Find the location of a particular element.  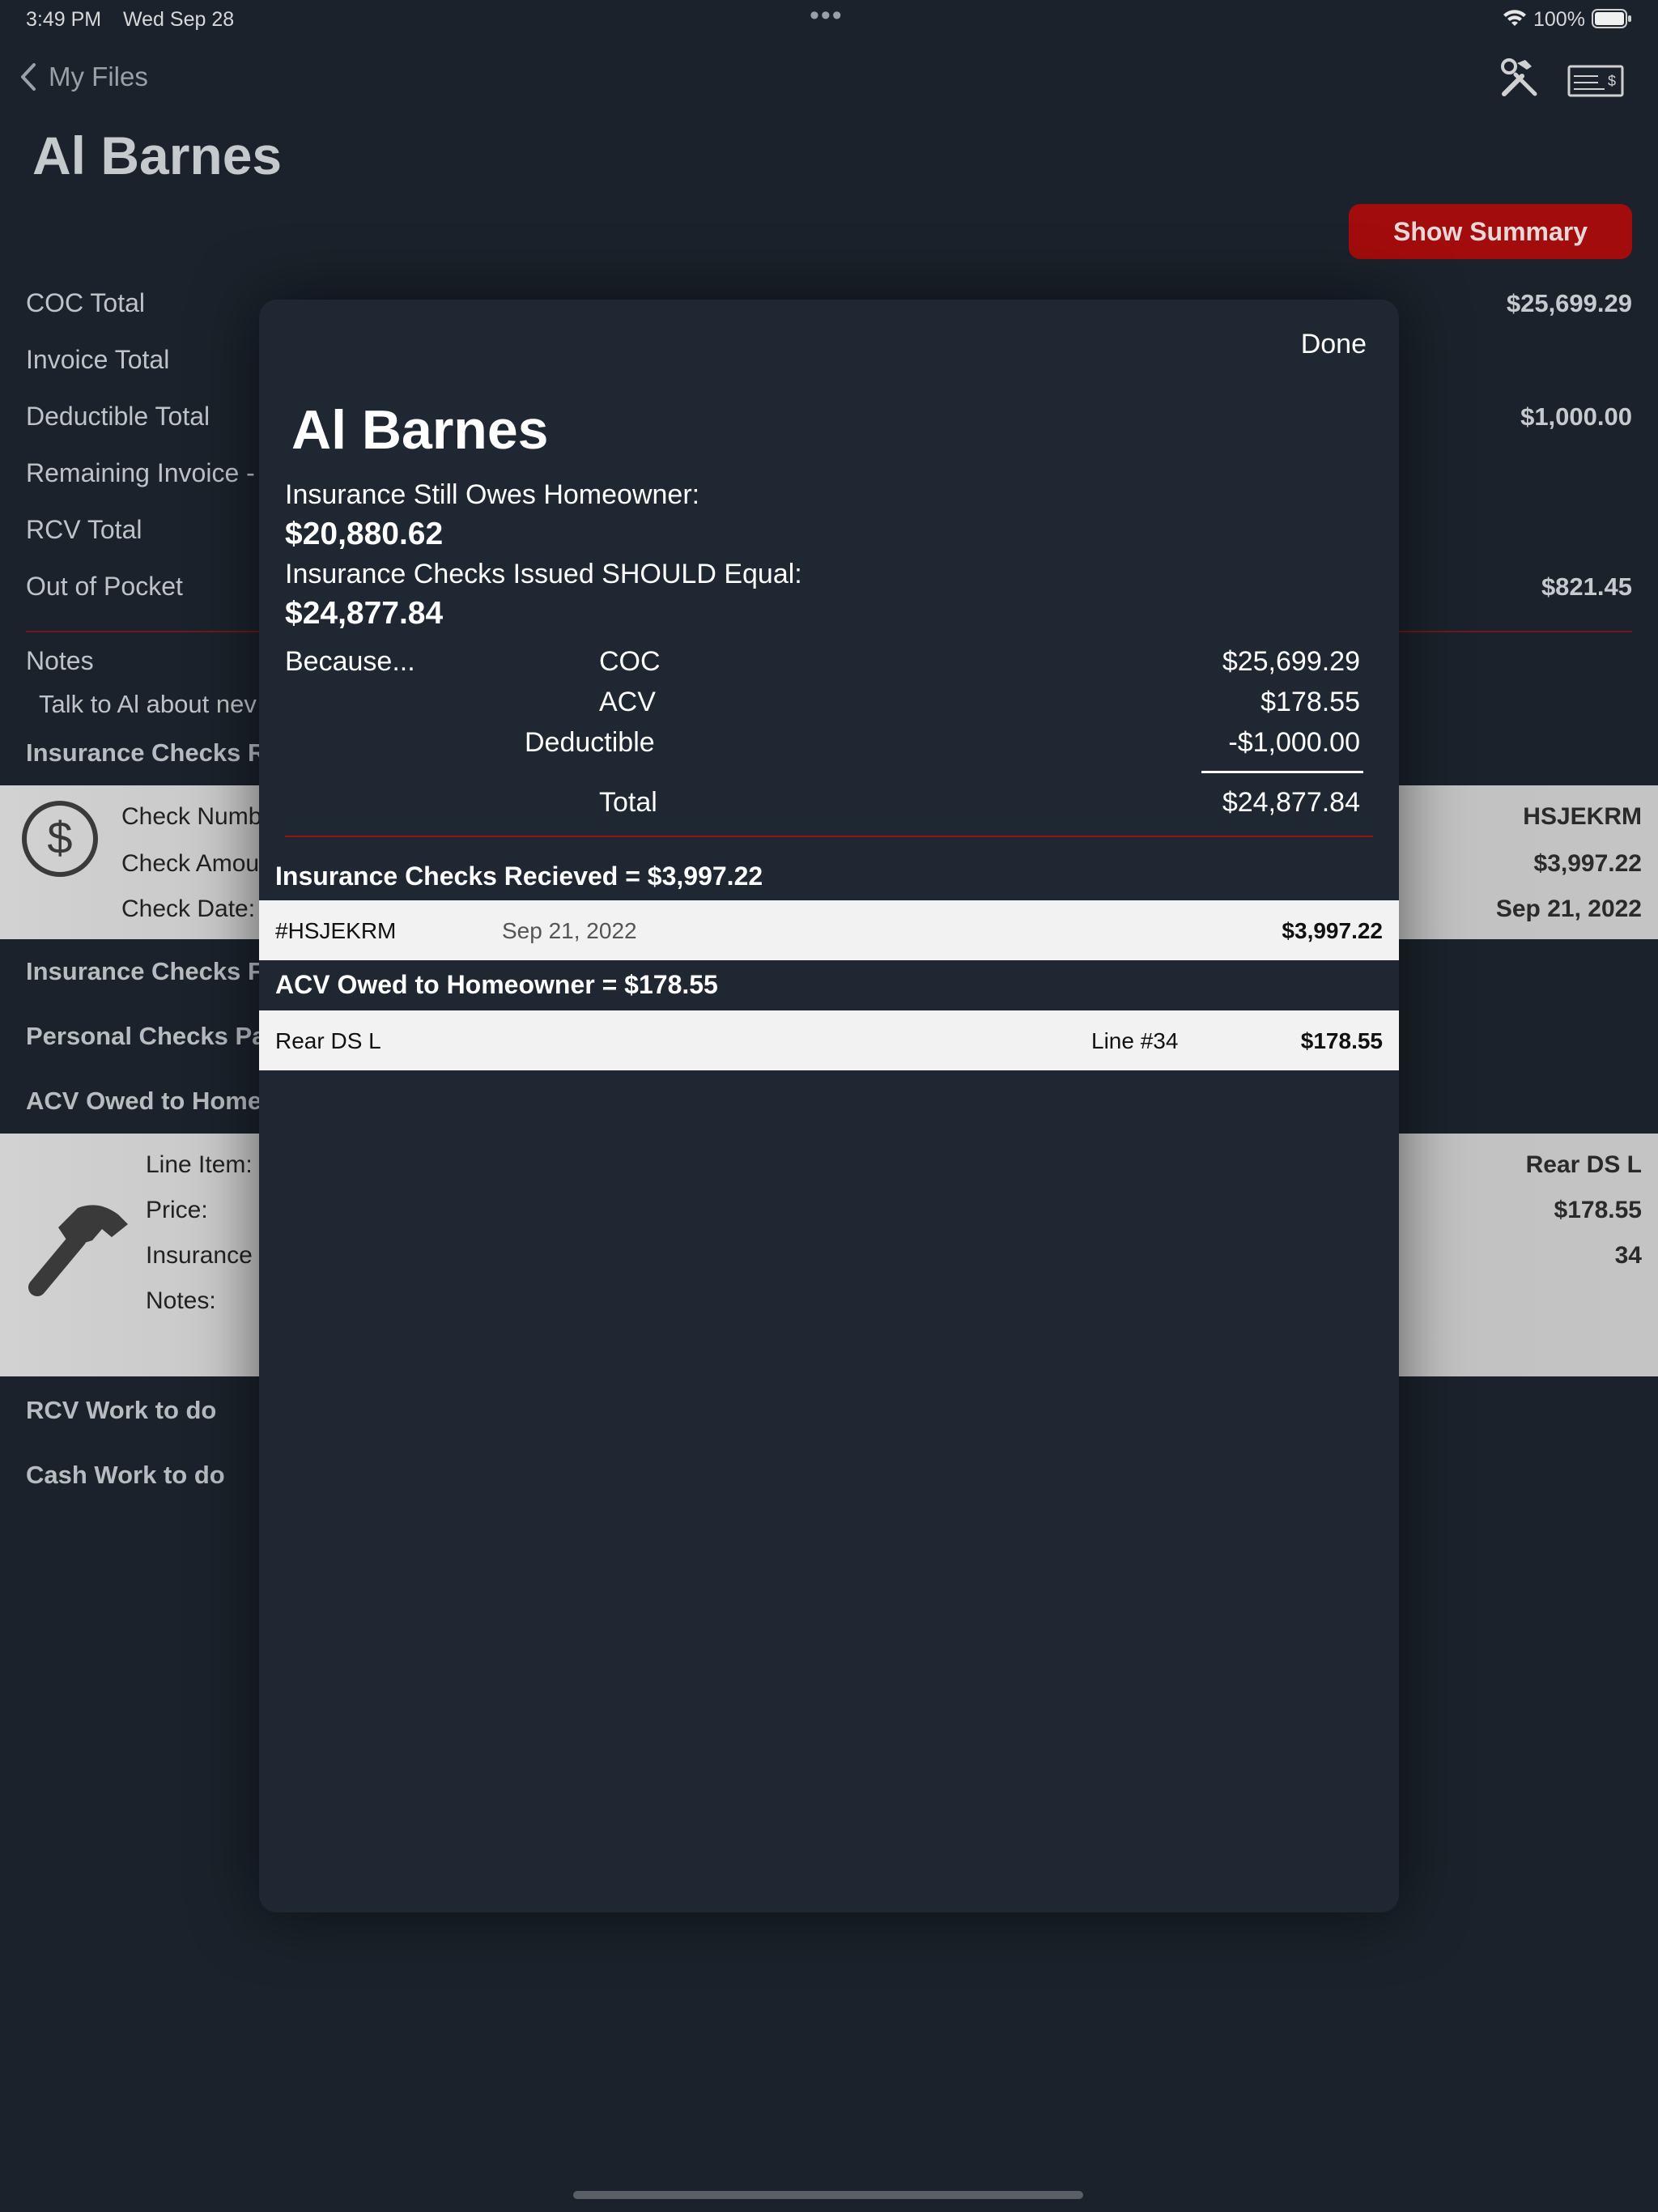

should-equal-label: Insurance Checks Issued SHOULD Equal: is located at coordinates (543, 574).